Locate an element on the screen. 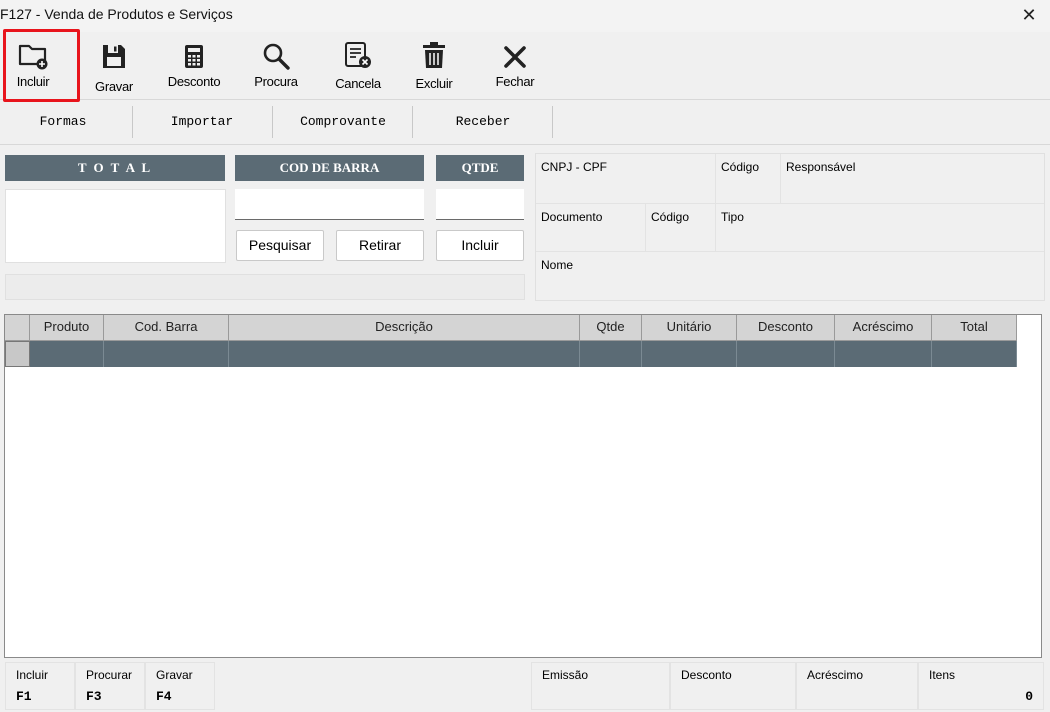 Image resolution: width=1050 pixels, height=712 pixels. window-close-button: ✕ is located at coordinates (1029, 15).